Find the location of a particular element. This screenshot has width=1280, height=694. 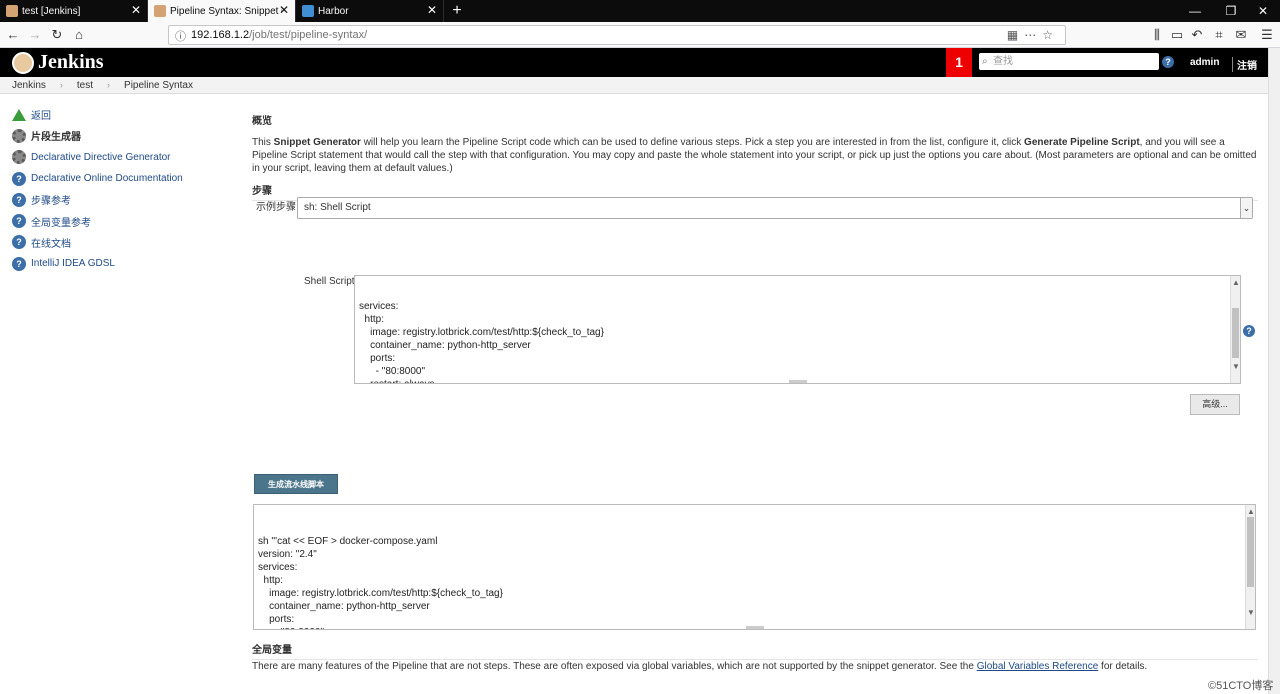

global-variables-heading: 全局变量 is located at coordinates (755, 650).